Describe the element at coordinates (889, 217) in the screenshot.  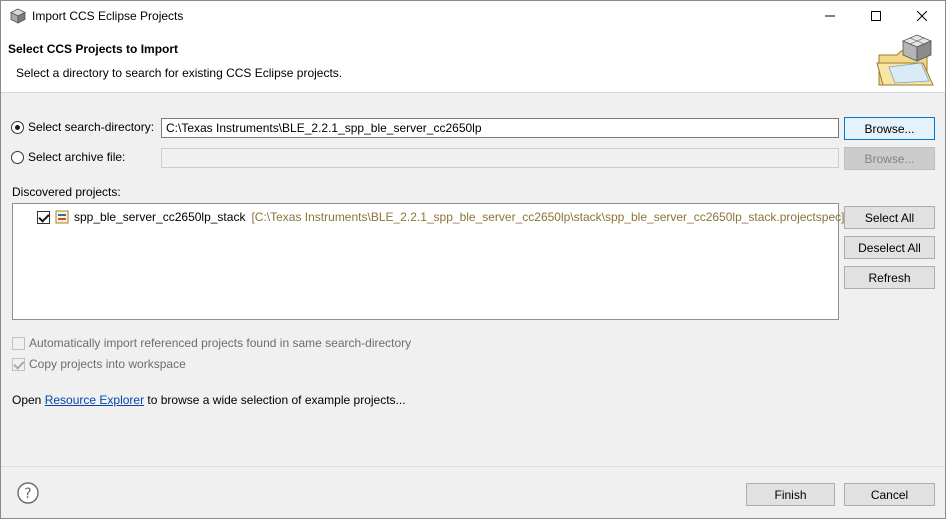
I see `select-all-button: Select All` at that location.